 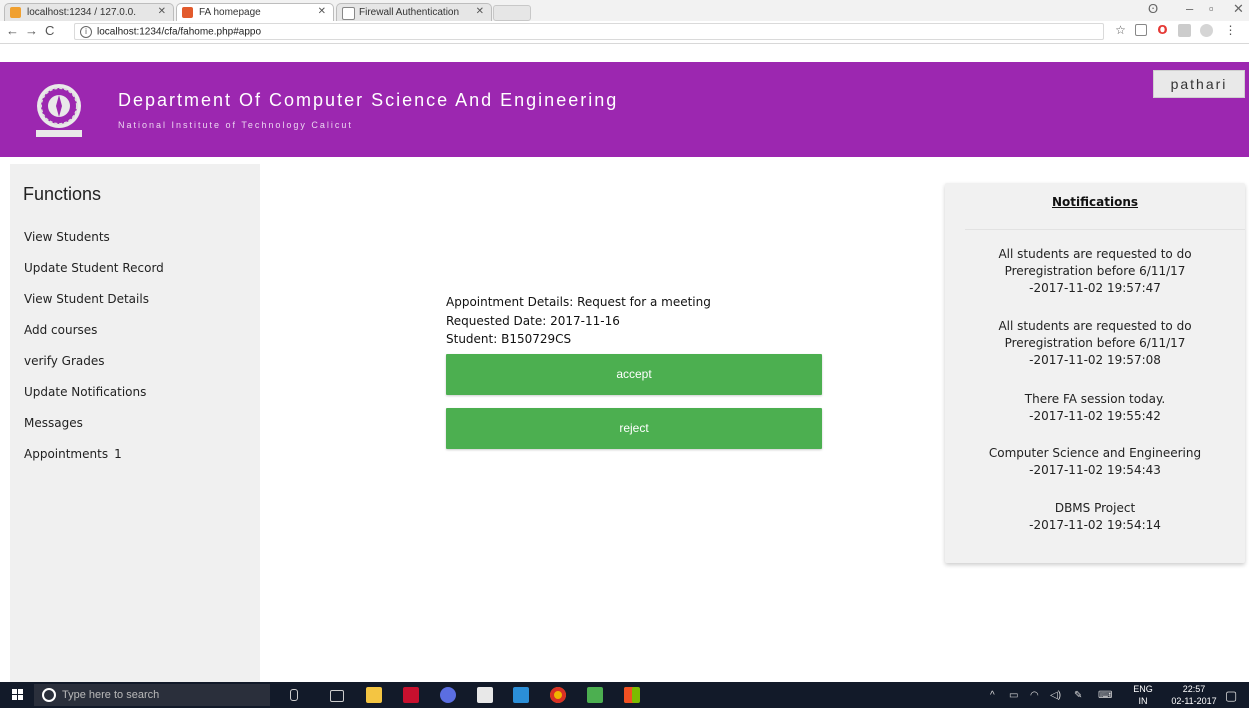 I want to click on outlook-icon, so click(x=521, y=695).